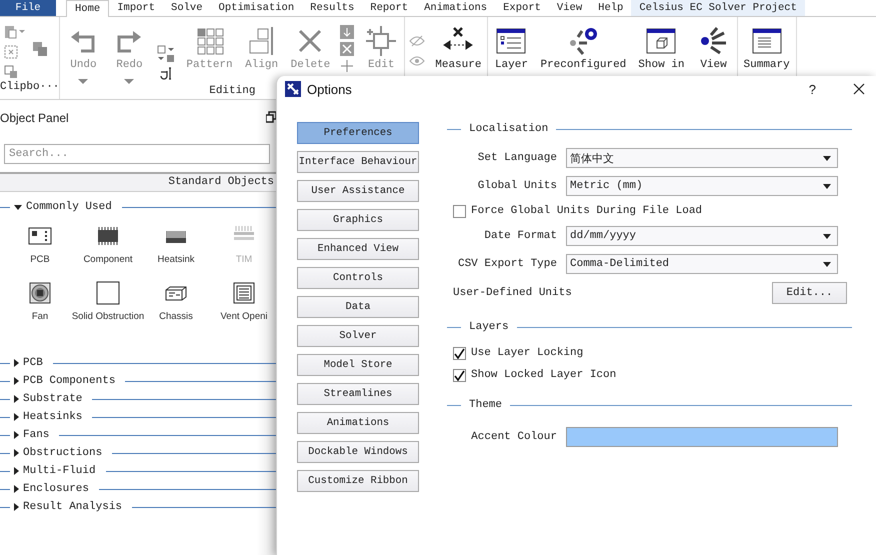 The height and width of the screenshot is (555, 876). Describe the element at coordinates (244, 259) in the screenshot. I see `object-label: TIM` at that location.